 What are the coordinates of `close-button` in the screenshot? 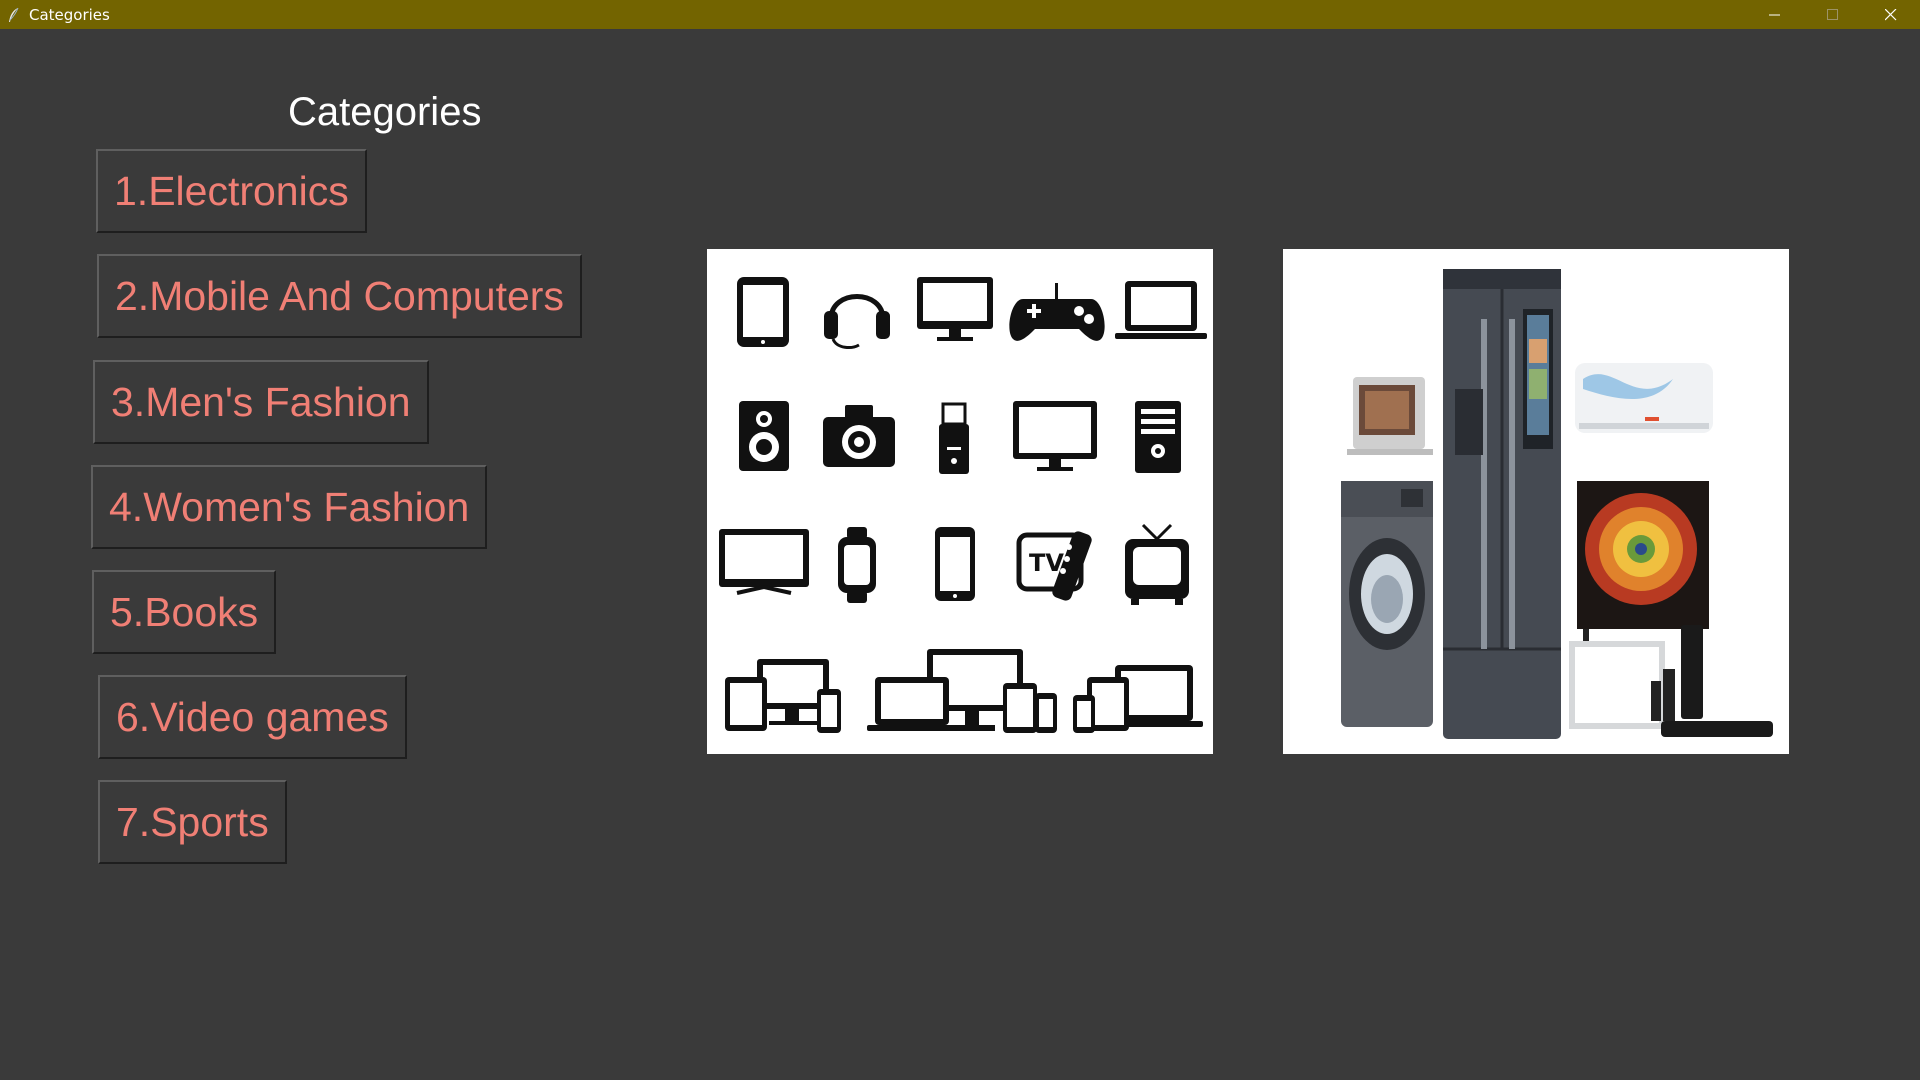 It's located at (1891, 14).